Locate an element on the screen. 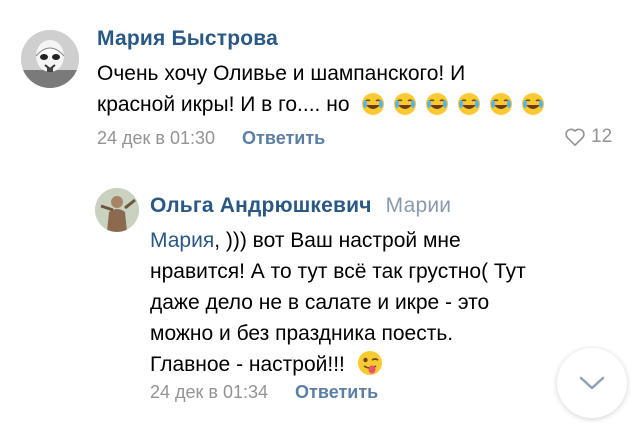  comment-meta: 24 дек в 01:30 Ответить is located at coordinates (211, 138).